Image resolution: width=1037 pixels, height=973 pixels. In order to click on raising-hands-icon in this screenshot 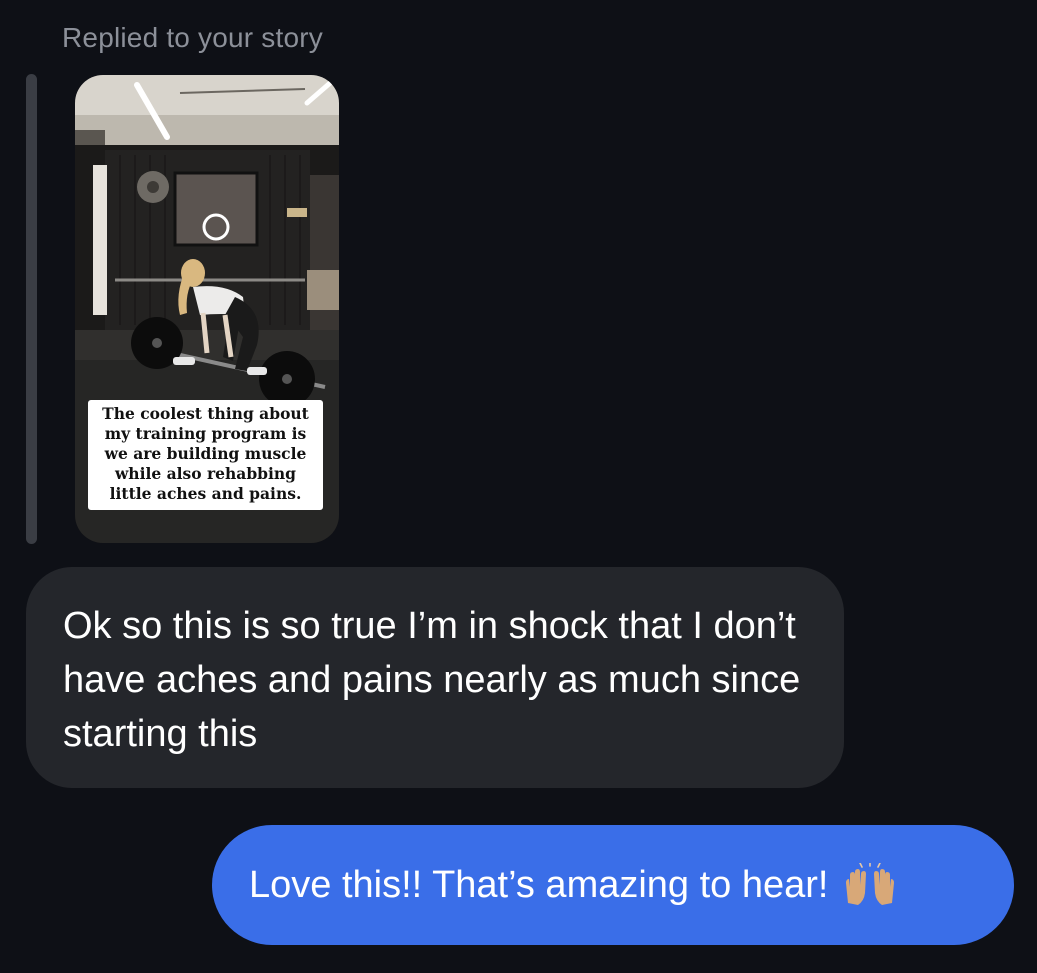, I will do `click(870, 884)`.